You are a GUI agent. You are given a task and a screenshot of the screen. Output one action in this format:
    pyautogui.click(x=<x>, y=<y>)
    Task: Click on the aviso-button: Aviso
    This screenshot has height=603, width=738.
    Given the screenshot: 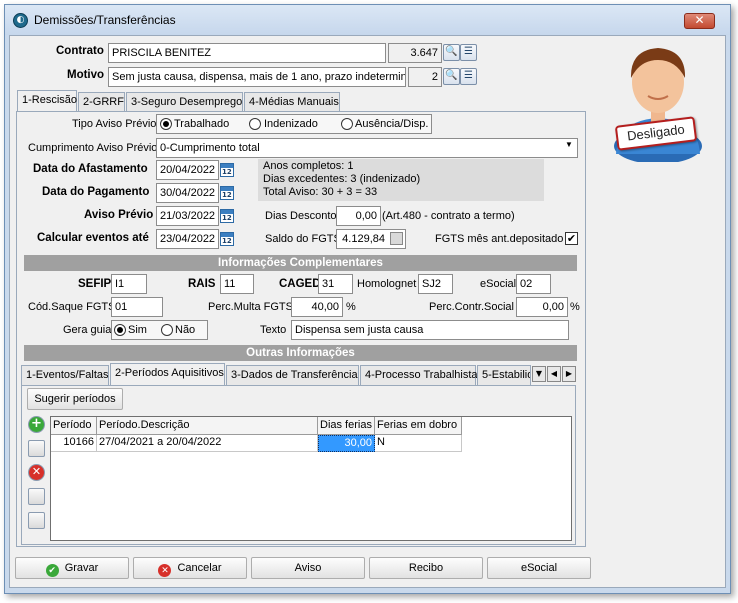 What is the action you would take?
    pyautogui.click(x=308, y=568)
    